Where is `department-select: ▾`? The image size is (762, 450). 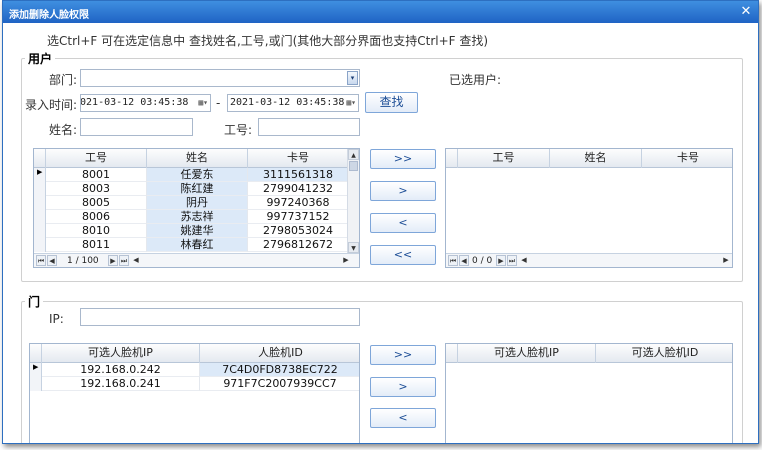
department-select: ▾ is located at coordinates (220, 78).